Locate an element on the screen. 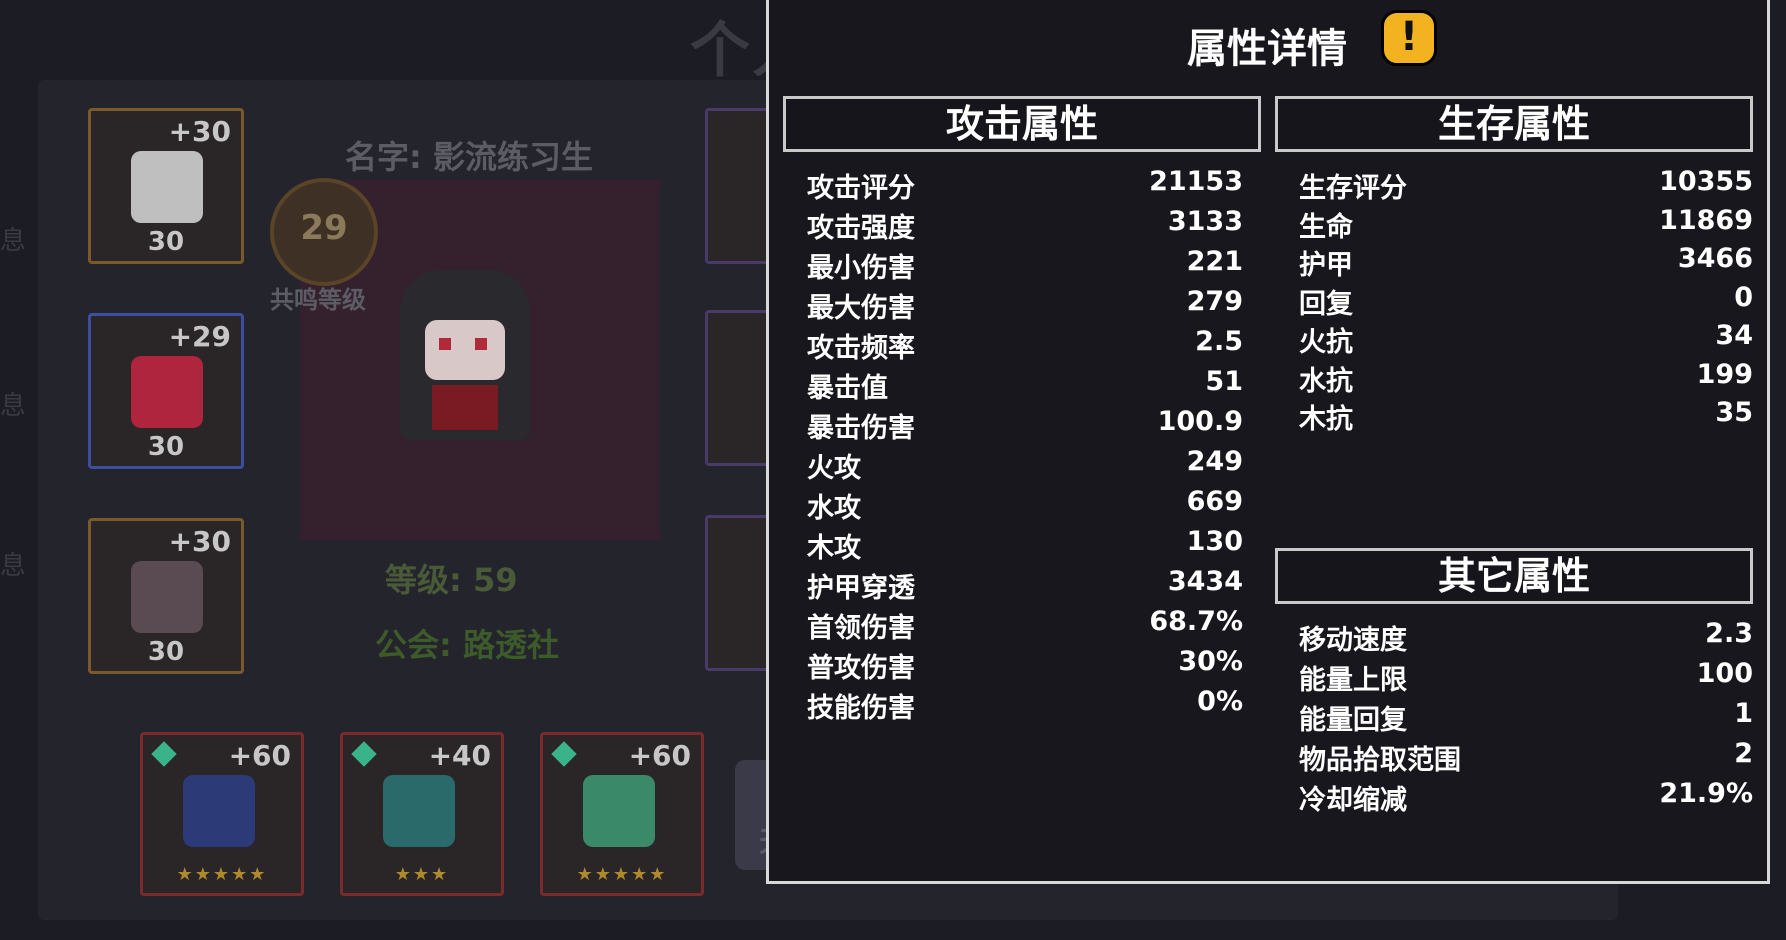  stat-value: 34 is located at coordinates (1734, 335).